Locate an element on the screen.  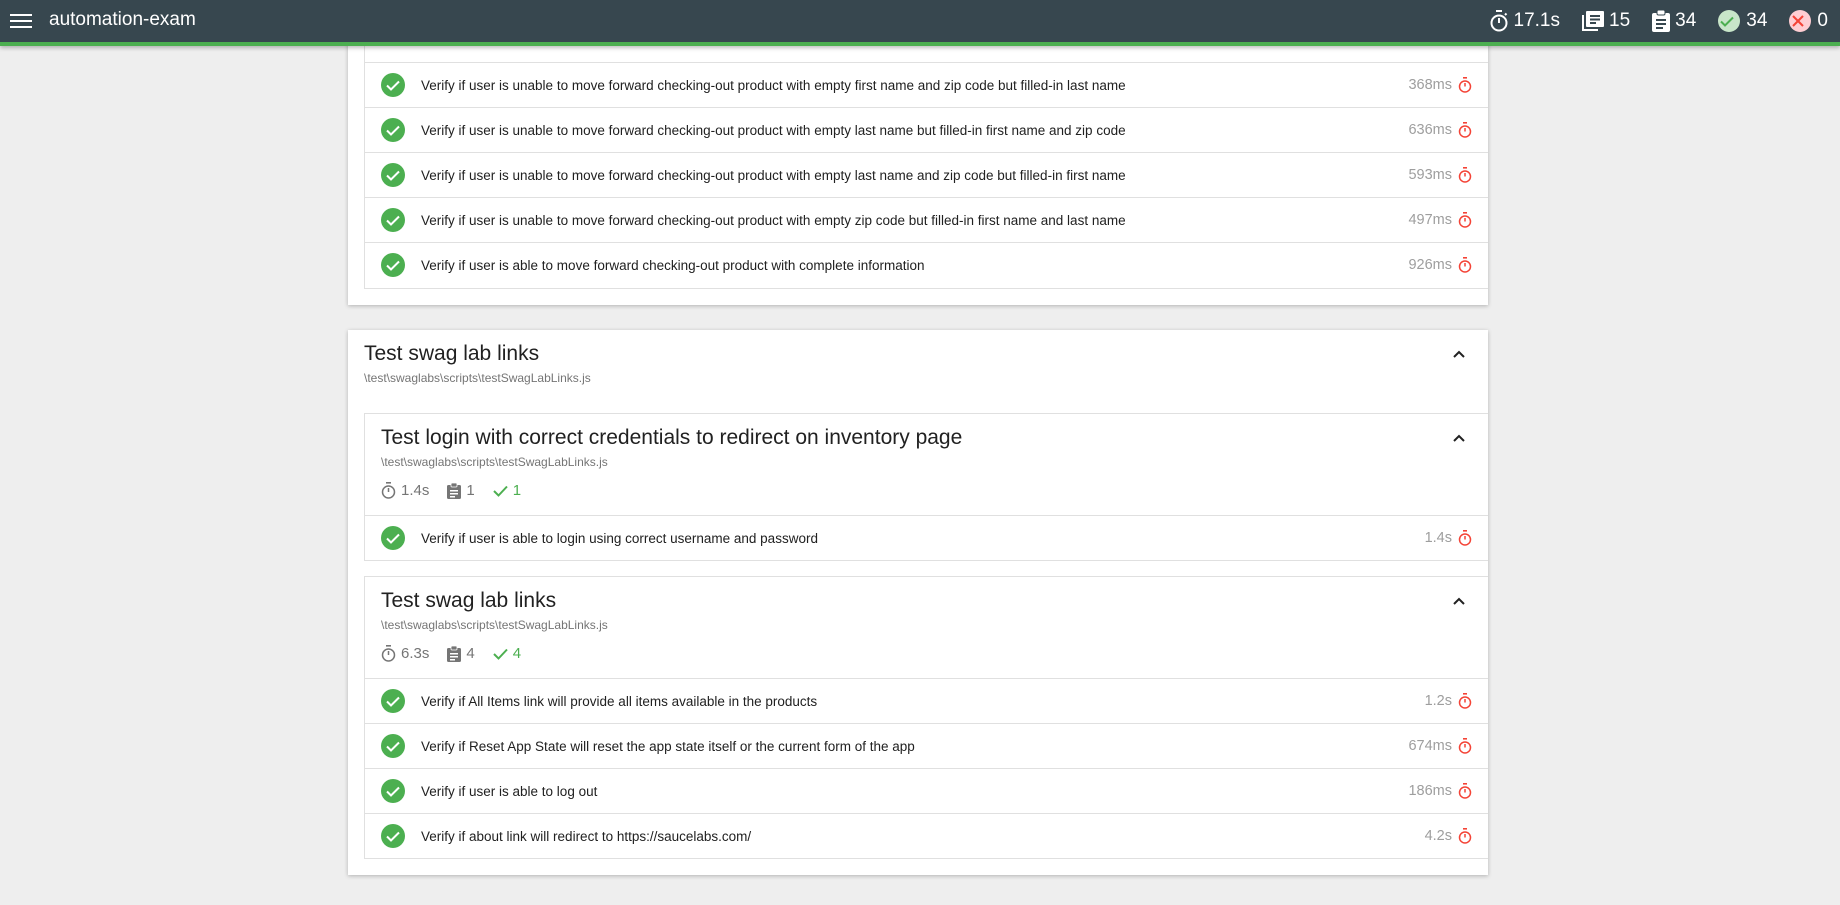
hamburger-menu-icon is located at coordinates (21, 21).